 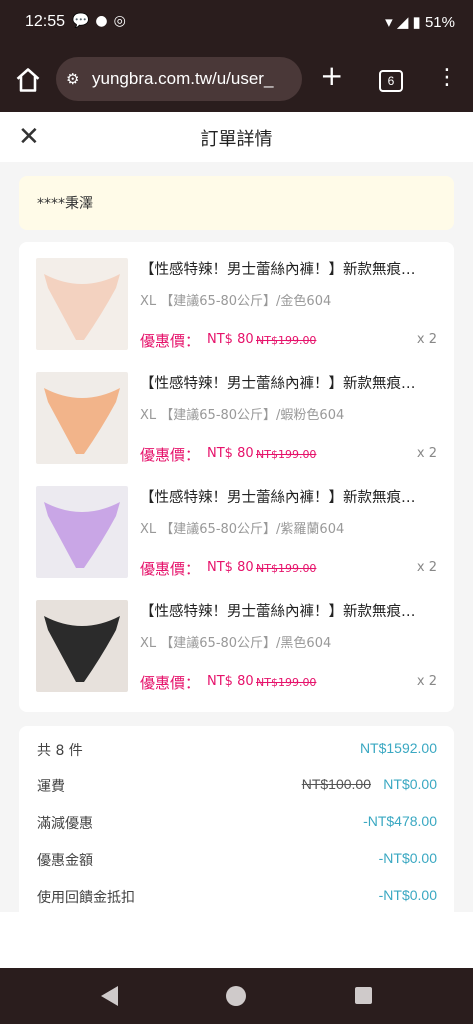 What do you see at coordinates (236, 940) in the screenshot?
I see `bottom-area` at bounding box center [236, 940].